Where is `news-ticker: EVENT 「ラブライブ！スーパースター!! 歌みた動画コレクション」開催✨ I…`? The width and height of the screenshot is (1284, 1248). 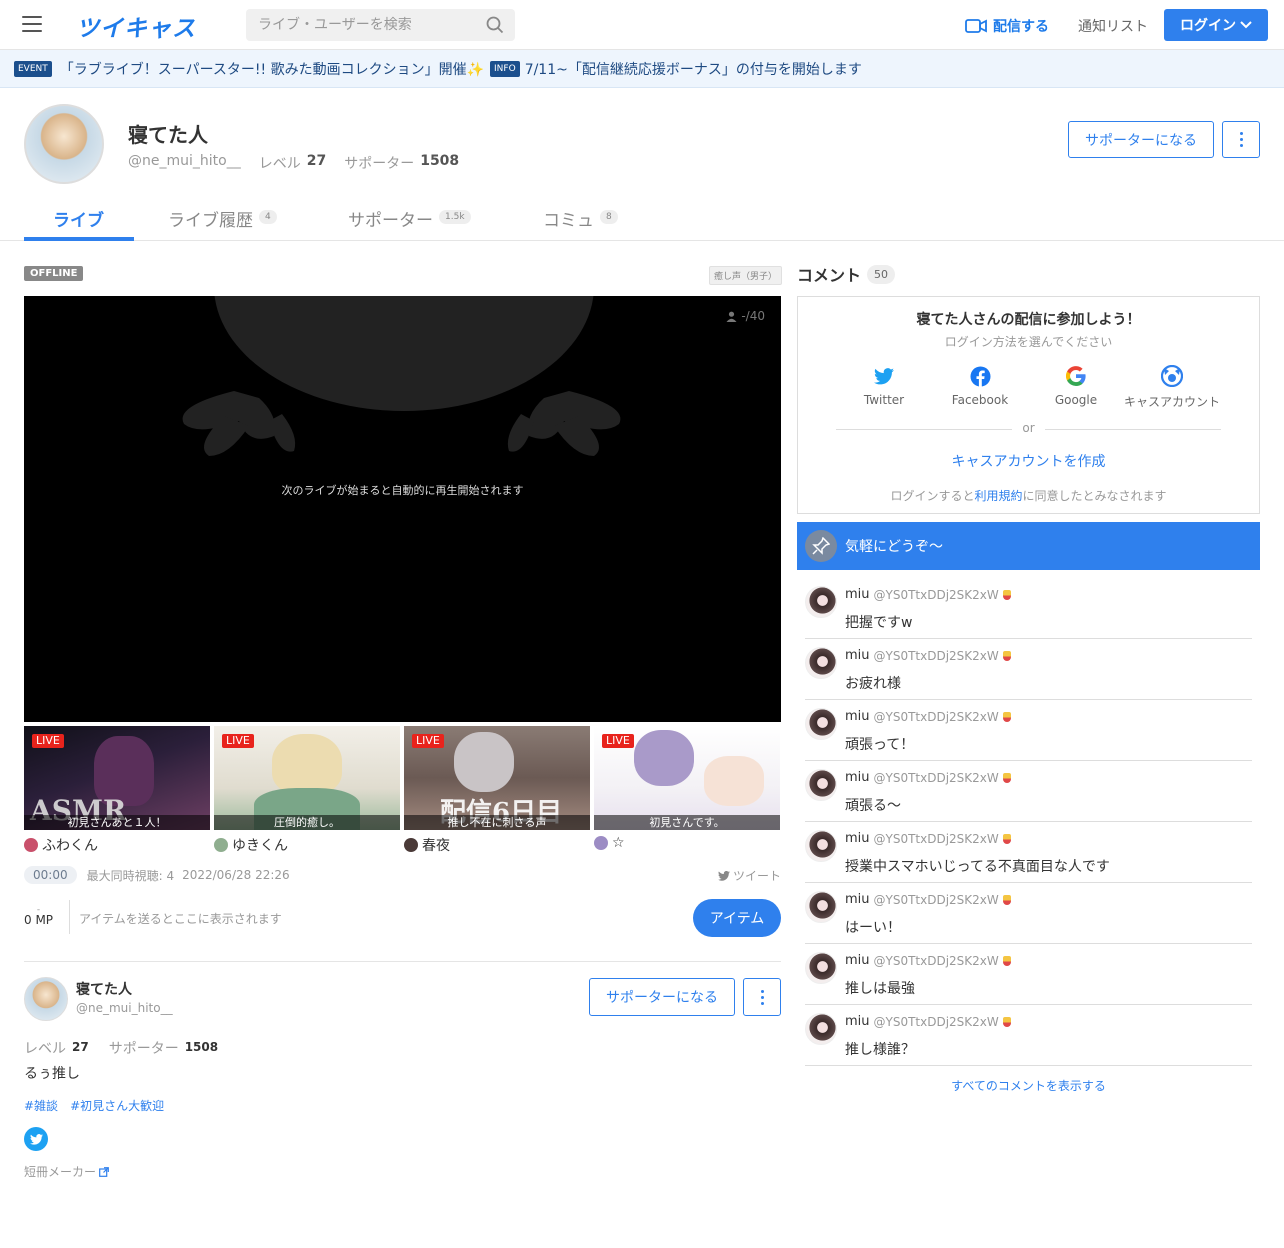 news-ticker: EVENT 「ラブライブ！スーパースター!! 歌みた動画コレクション」開催✨ I… is located at coordinates (642, 69).